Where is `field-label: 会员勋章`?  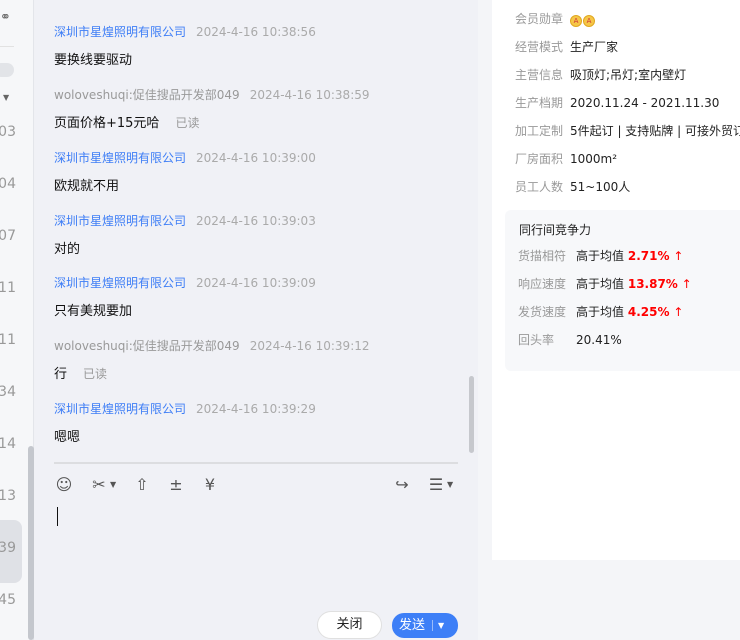 field-label: 会员勋章 is located at coordinates (539, 19).